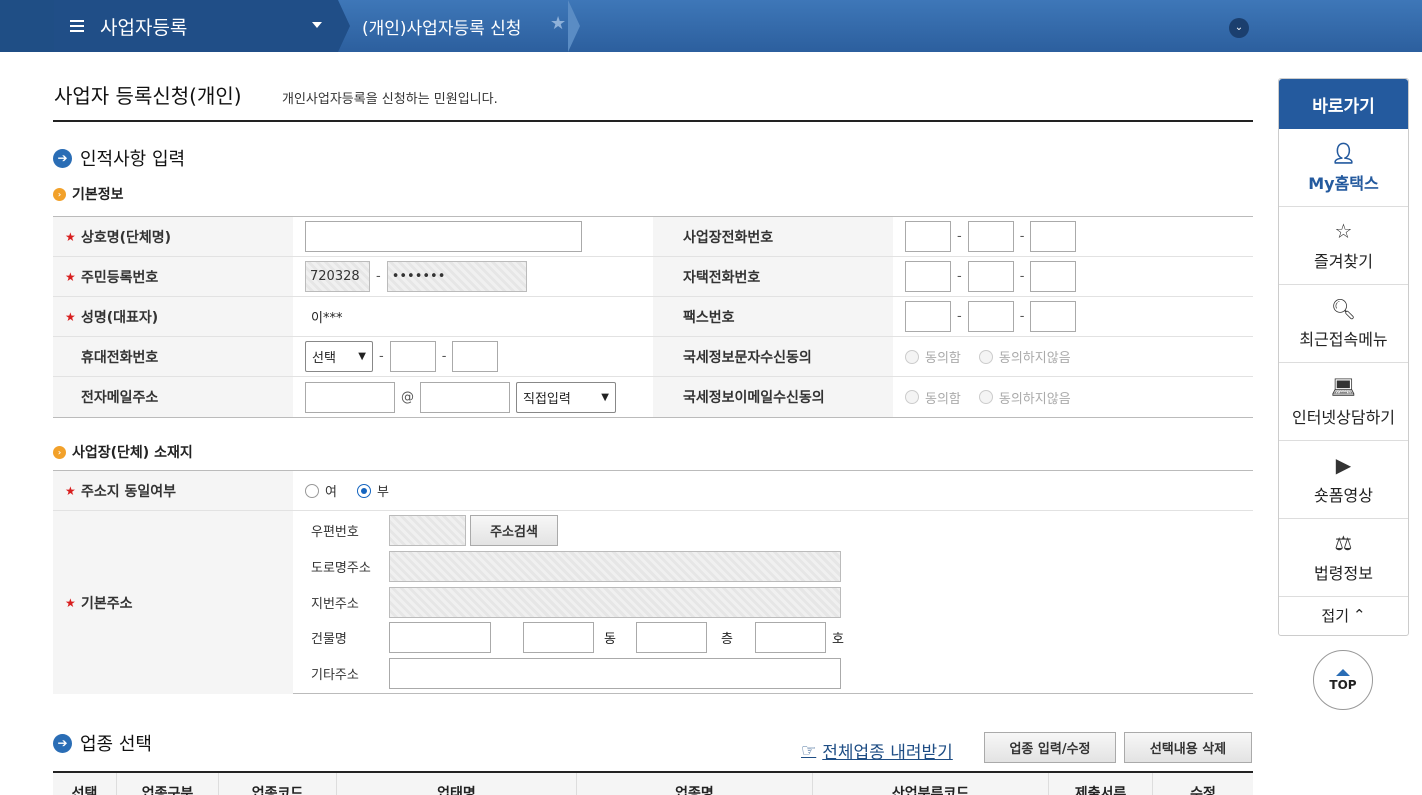 The width and height of the screenshot is (1422, 795). Describe the element at coordinates (412, 356) in the screenshot. I see `mobile-2-input` at that location.